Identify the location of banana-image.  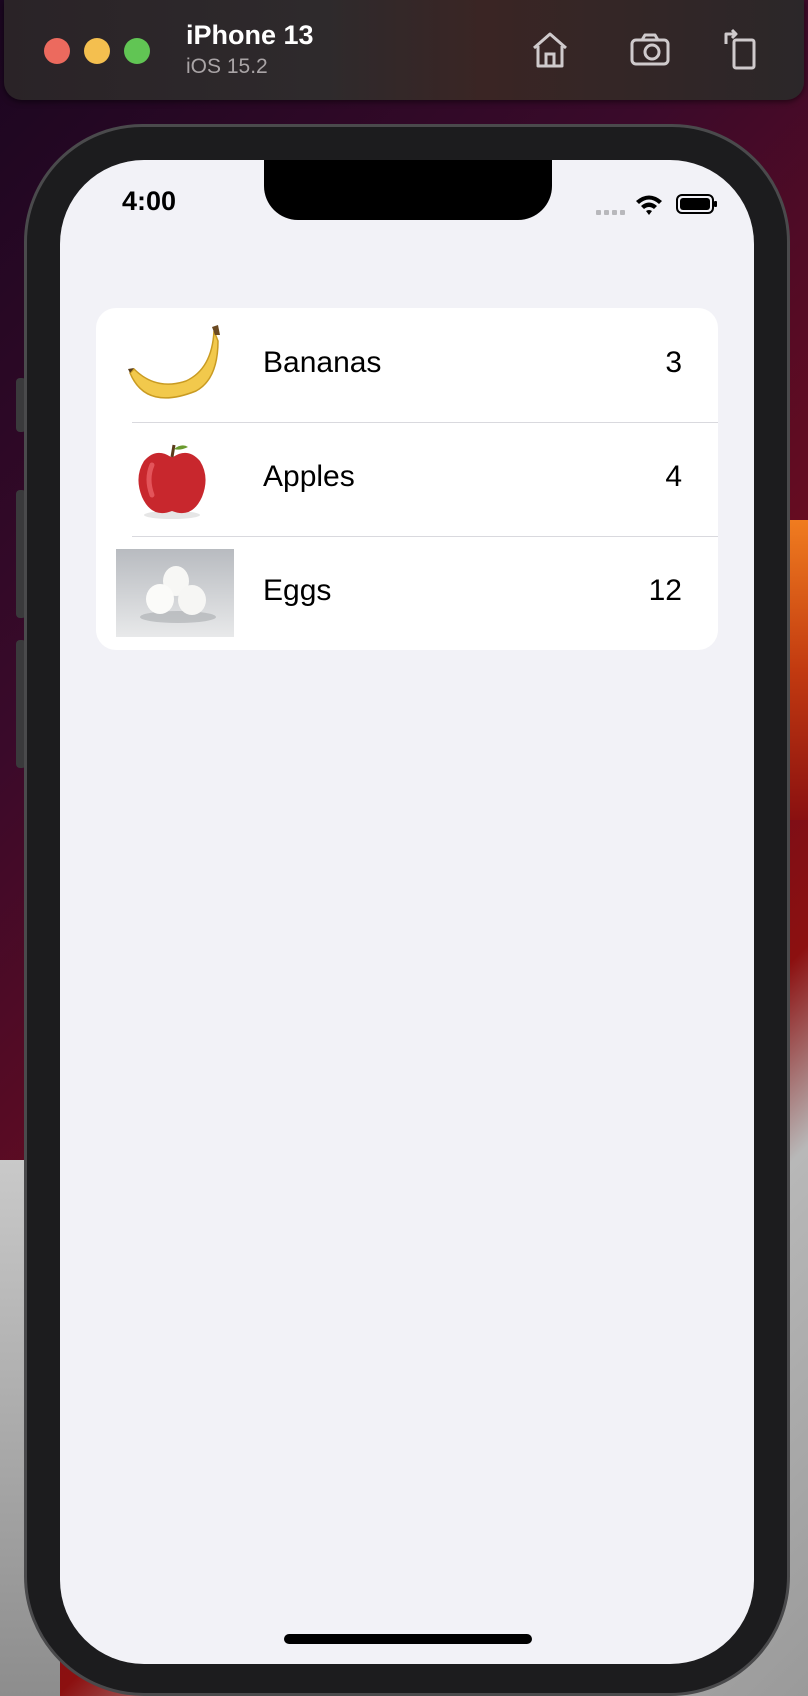
(175, 365).